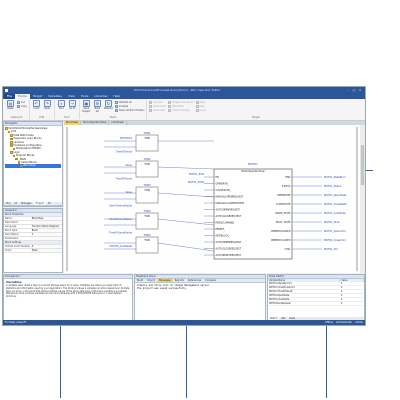 Image resolution: width=400 pixels, height=400 pixels. What do you see at coordinates (10, 96) in the screenshot?
I see `ribbon-tab-file: File` at bounding box center [10, 96].